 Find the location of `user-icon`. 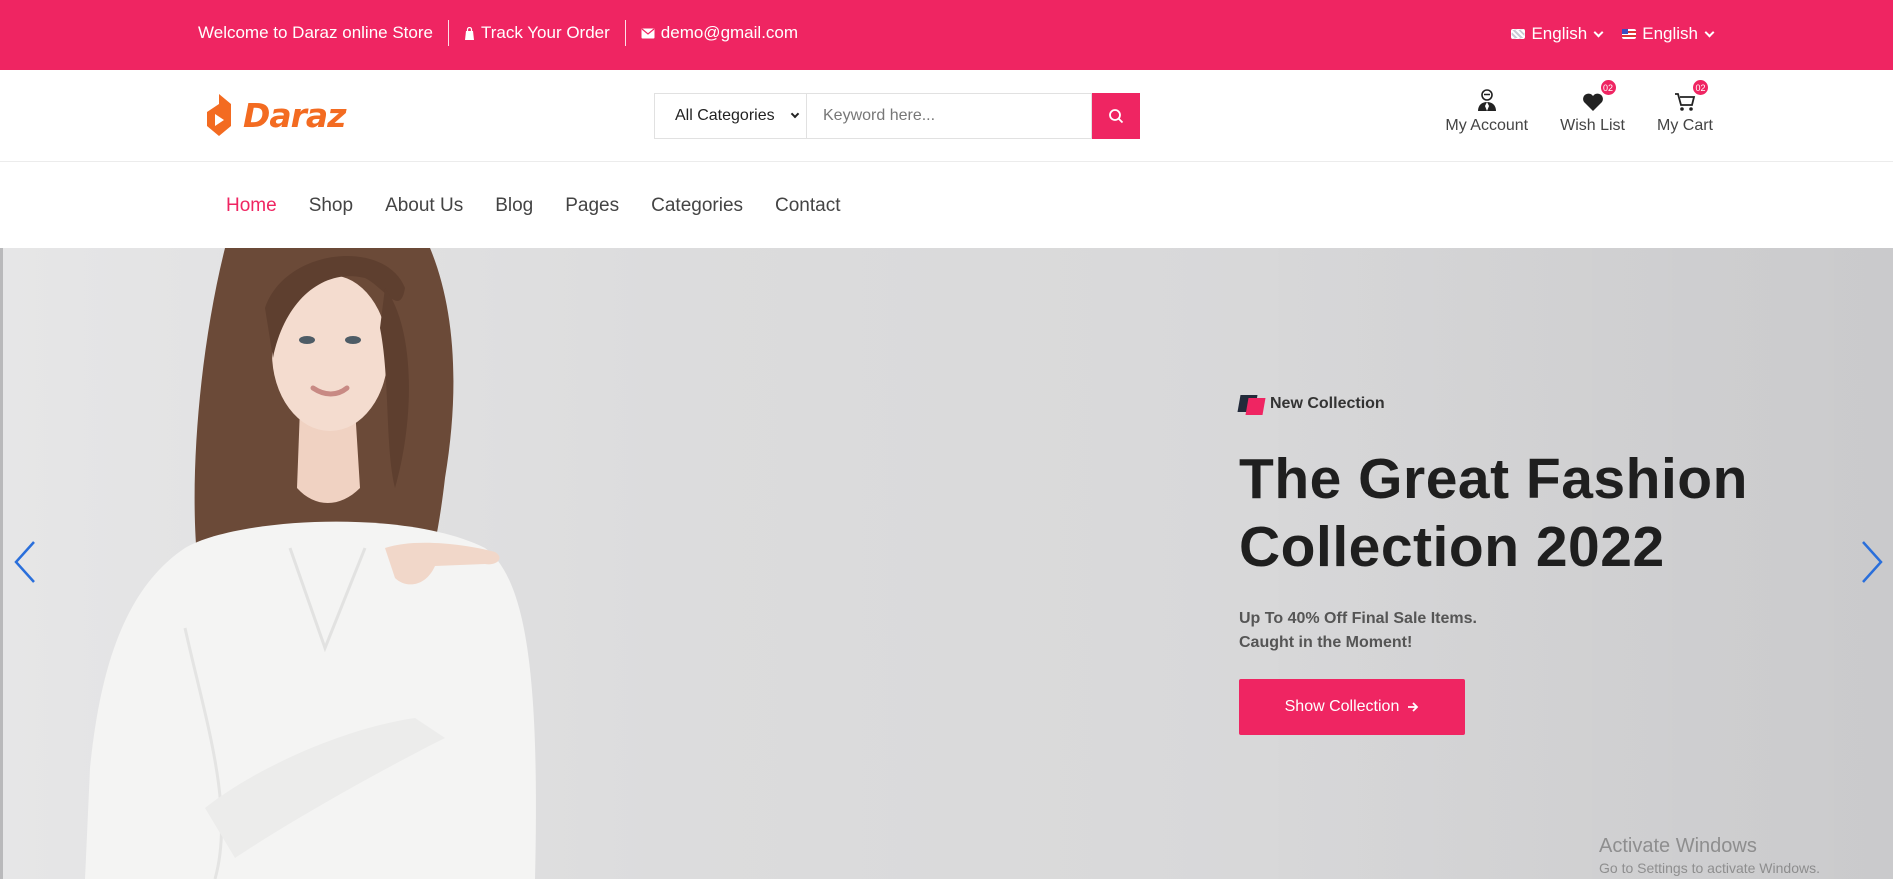

user-icon is located at coordinates (1486, 100).